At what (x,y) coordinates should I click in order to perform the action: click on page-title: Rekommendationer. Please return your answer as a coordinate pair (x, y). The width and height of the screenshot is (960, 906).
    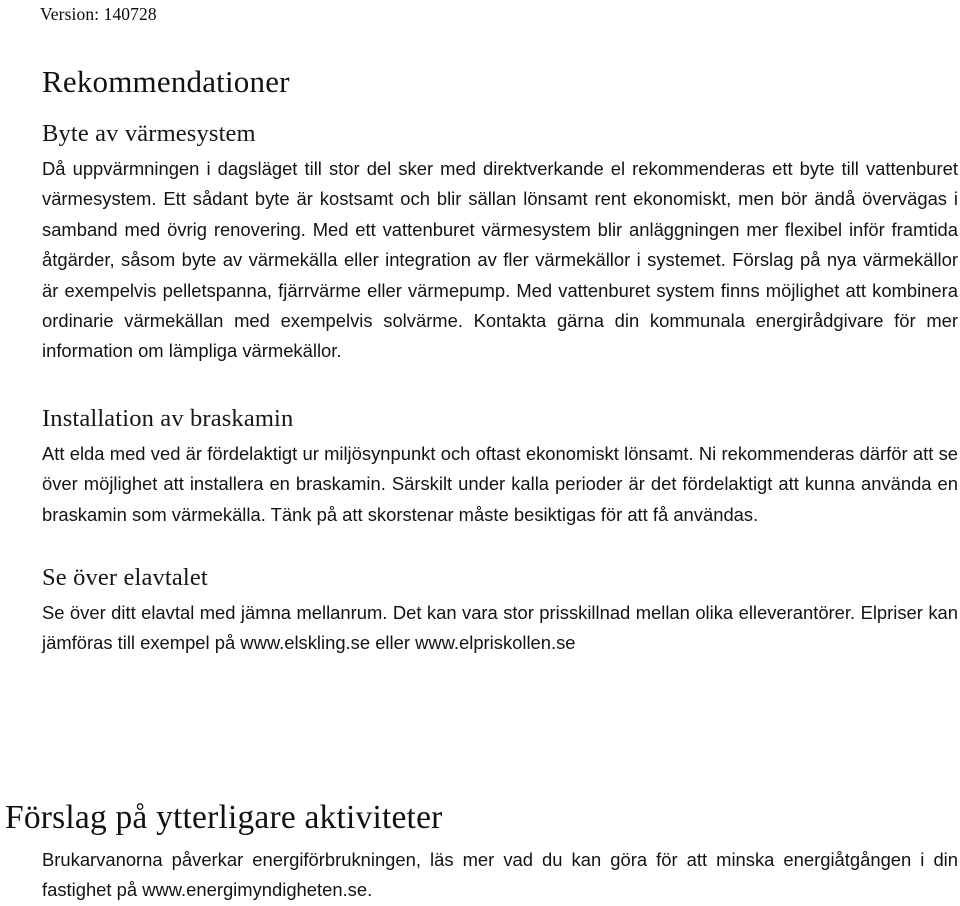
    Looking at the image, I should click on (166, 81).